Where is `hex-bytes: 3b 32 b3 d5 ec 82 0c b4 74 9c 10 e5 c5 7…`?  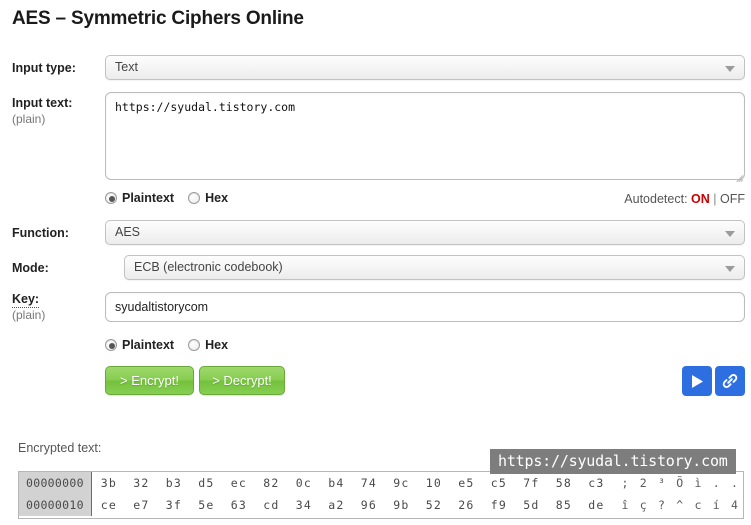 hex-bytes: 3b 32 b3 d5 ec 82 0c b4 74 9c 10 e5 c5 7… is located at coordinates (352, 483).